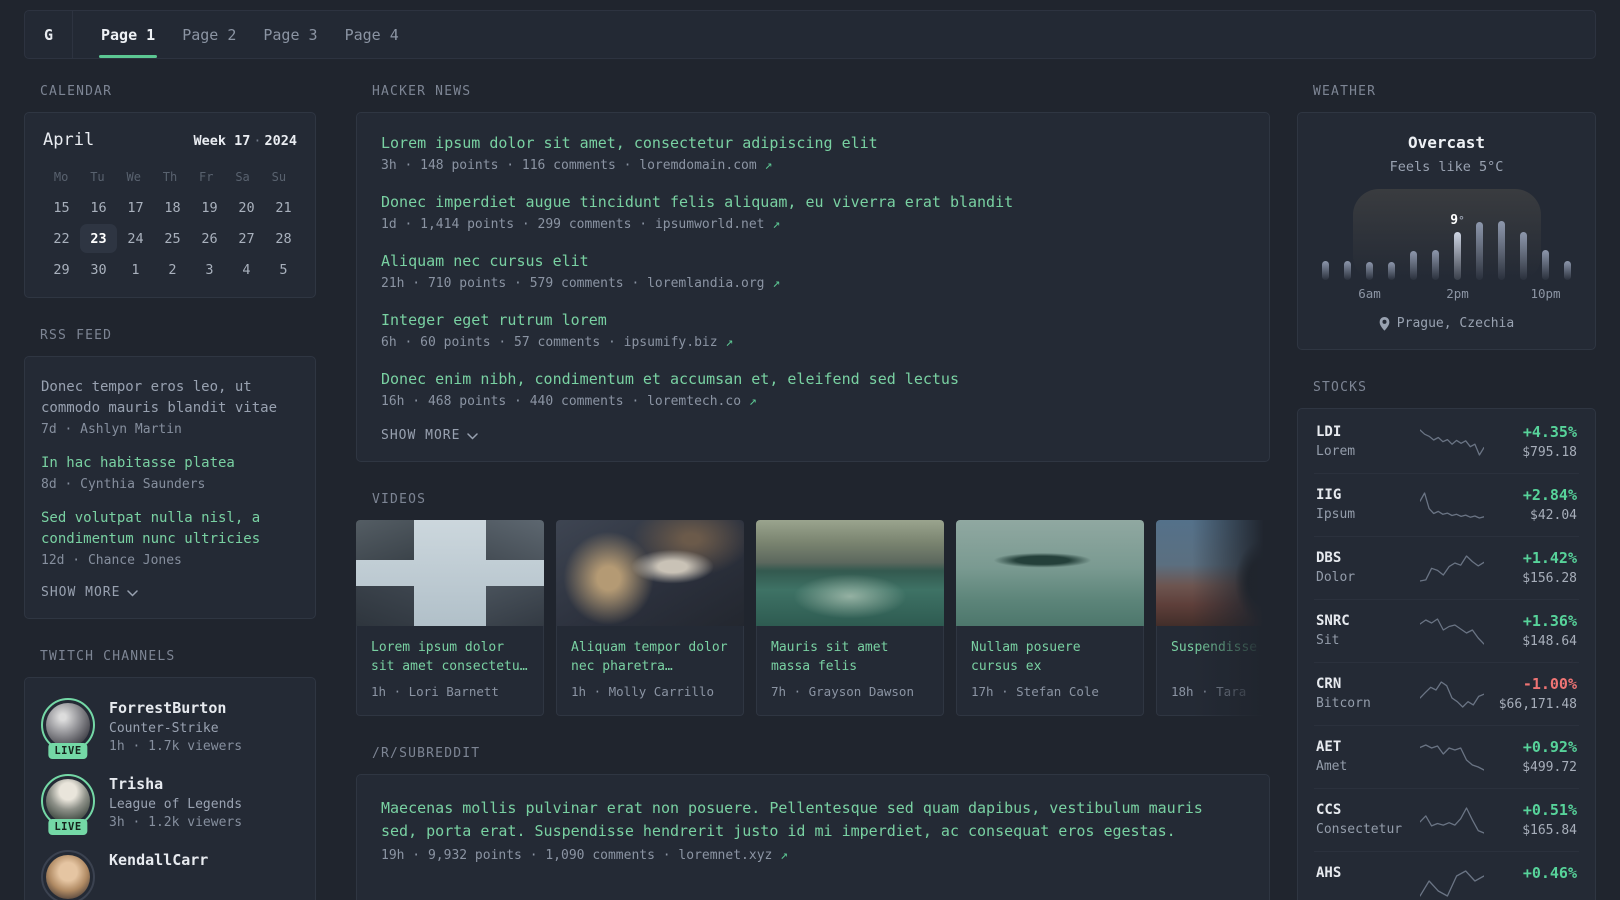 The image size is (1620, 900). Describe the element at coordinates (426, 753) in the screenshot. I see `subreddit-widget-title: /R/SUBREDDIT` at that location.